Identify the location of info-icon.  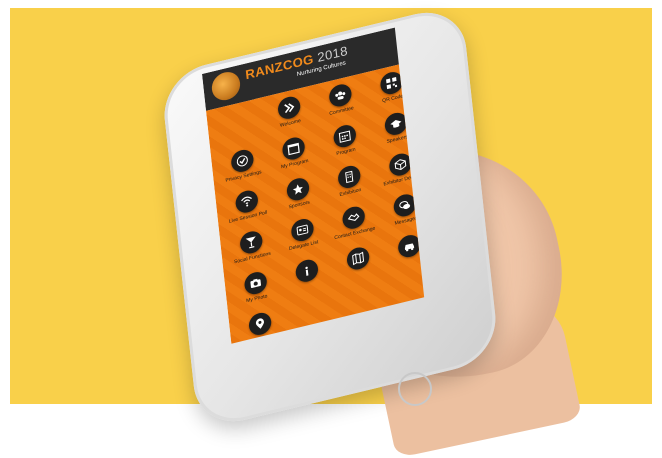
(306, 271).